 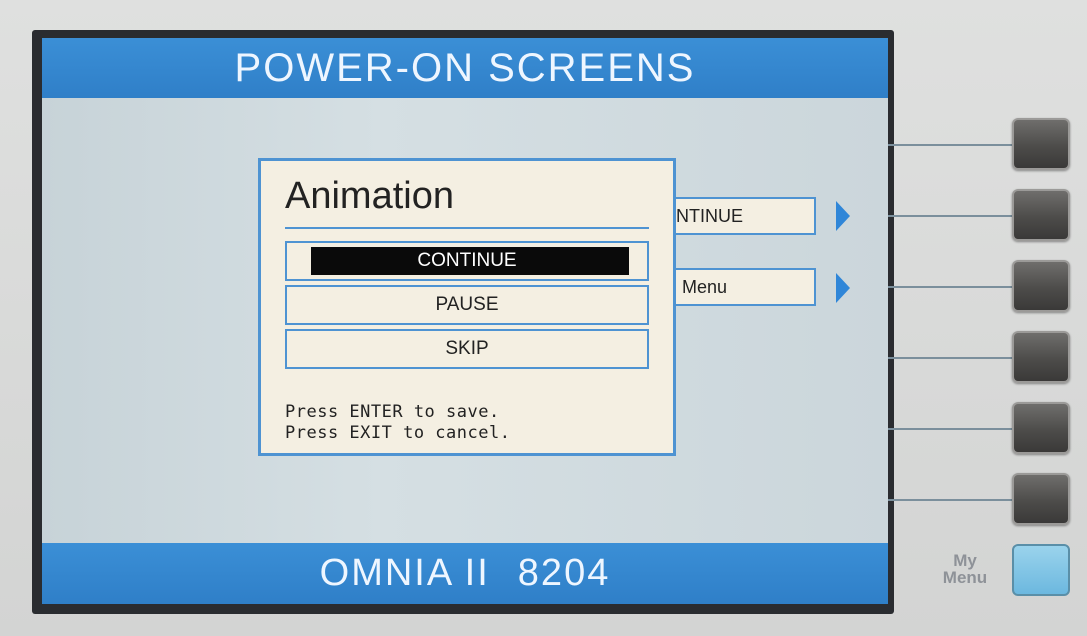 I want to click on option-label: CONTINUE, so click(x=467, y=260).